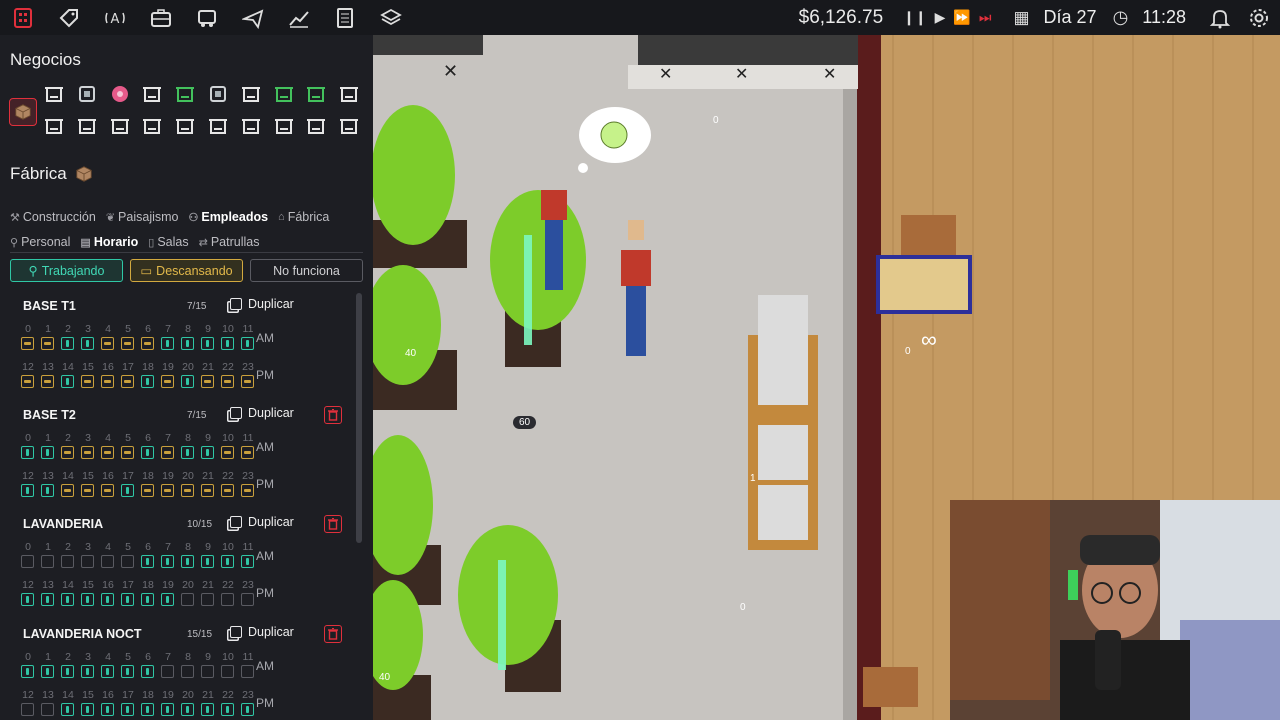 The image size is (1280, 720). I want to click on tab-salas: ▯ Salas, so click(168, 242).